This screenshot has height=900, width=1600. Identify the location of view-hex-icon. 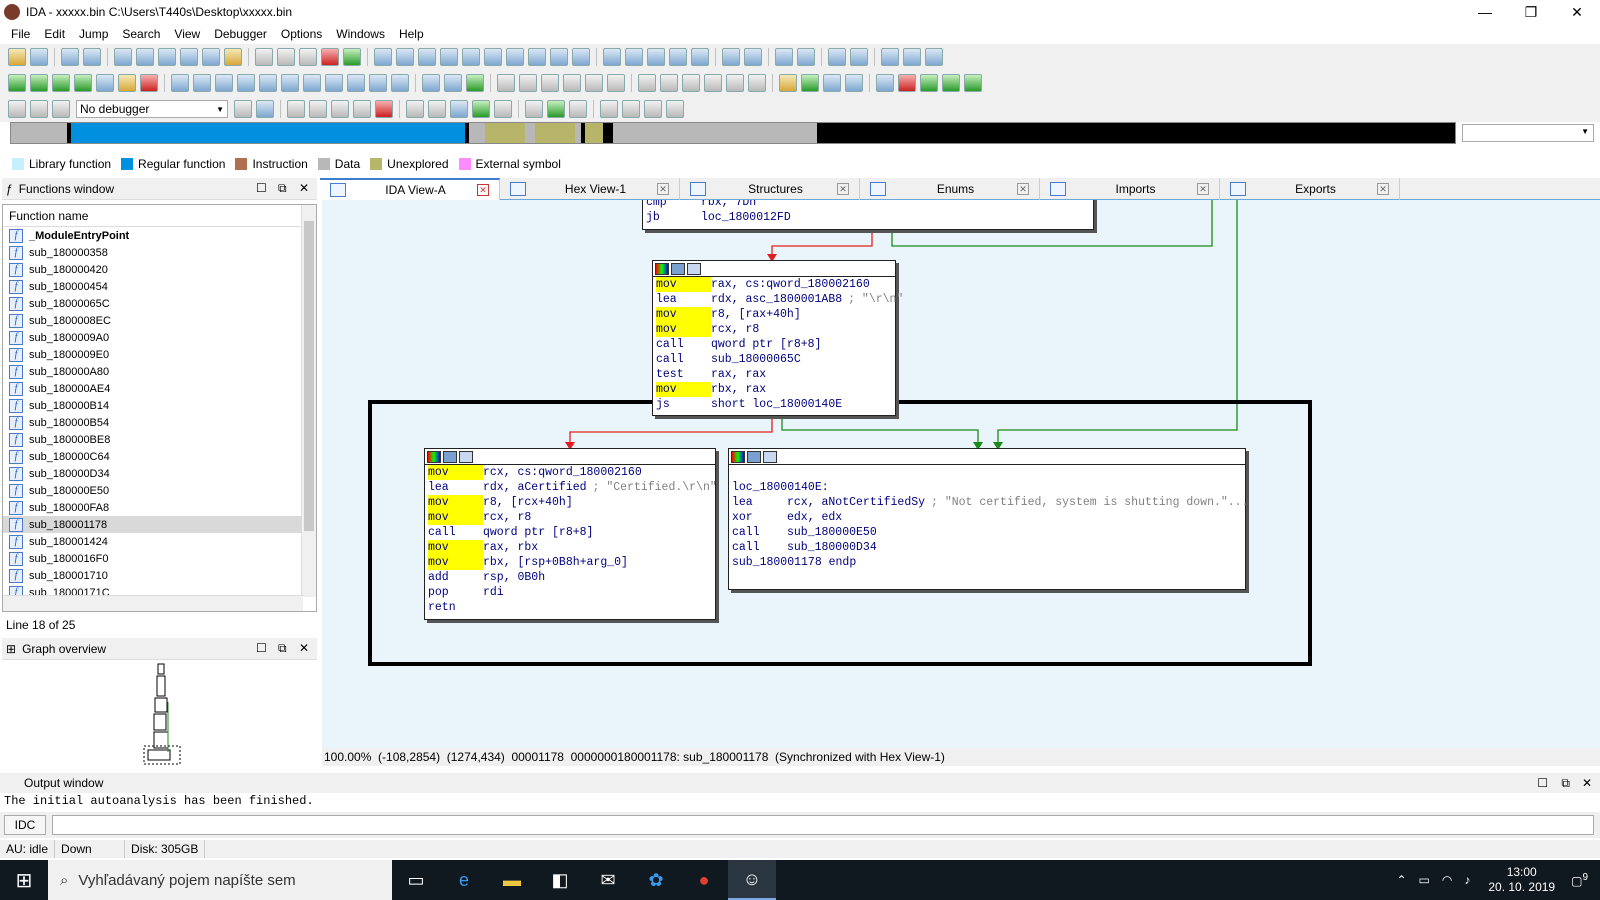
(405, 57).